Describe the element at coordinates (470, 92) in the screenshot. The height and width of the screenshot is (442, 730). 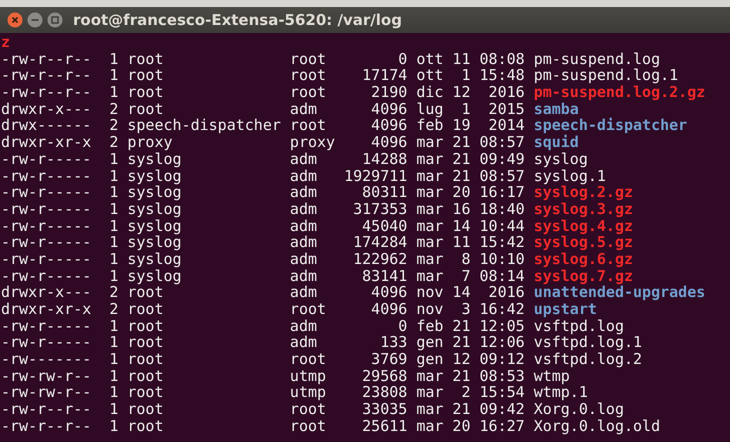
I see `date-text: dic 12 2016` at that location.